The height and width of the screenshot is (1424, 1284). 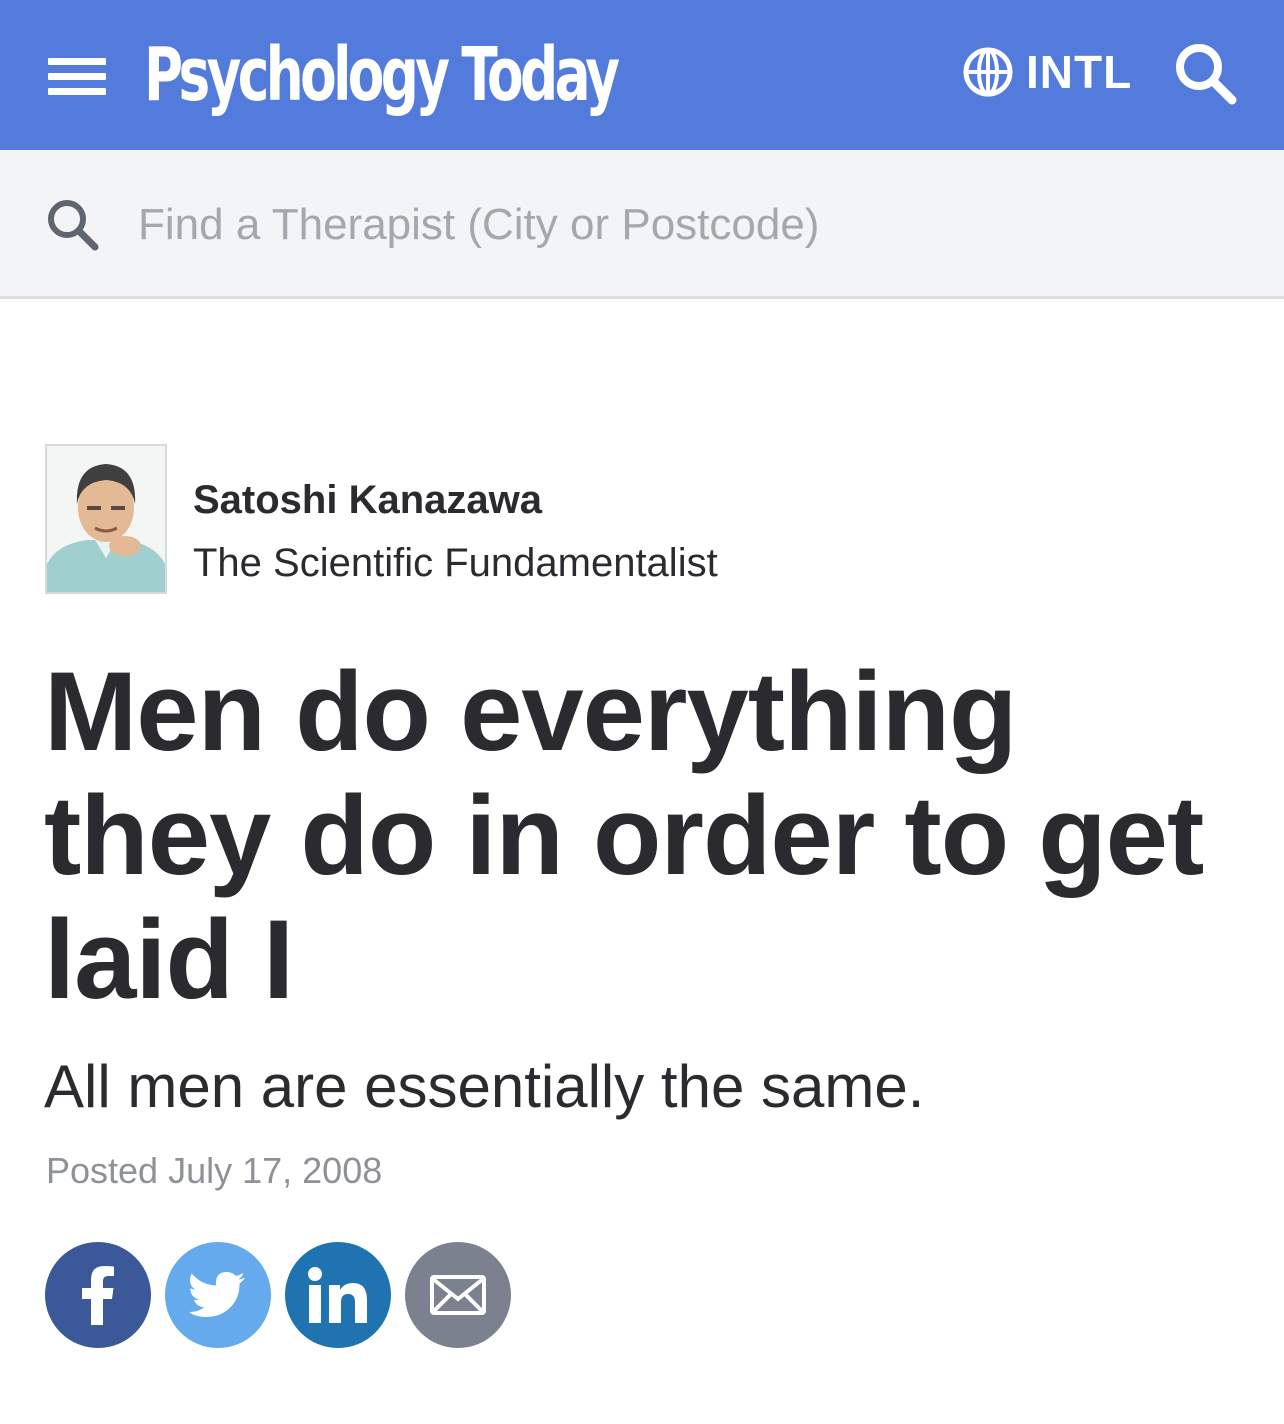 I want to click on find-therapist-bar, so click(x=642, y=224).